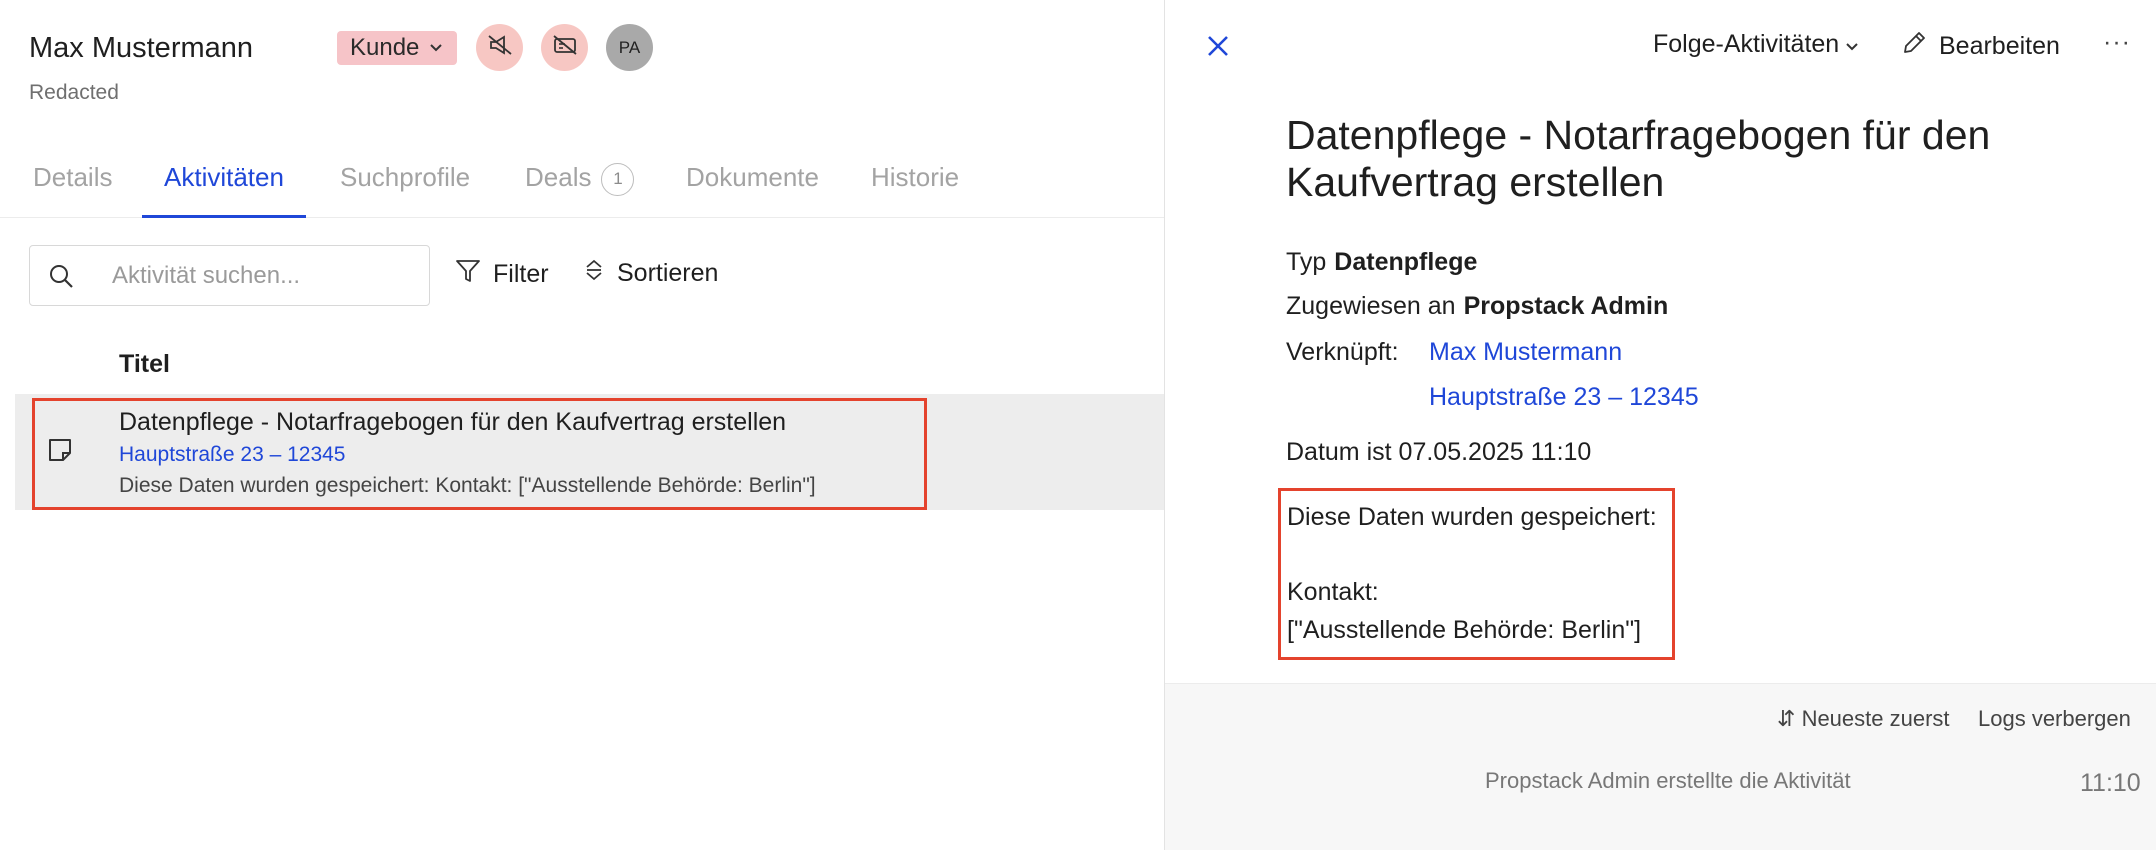  I want to click on avatar: PA, so click(629, 47).